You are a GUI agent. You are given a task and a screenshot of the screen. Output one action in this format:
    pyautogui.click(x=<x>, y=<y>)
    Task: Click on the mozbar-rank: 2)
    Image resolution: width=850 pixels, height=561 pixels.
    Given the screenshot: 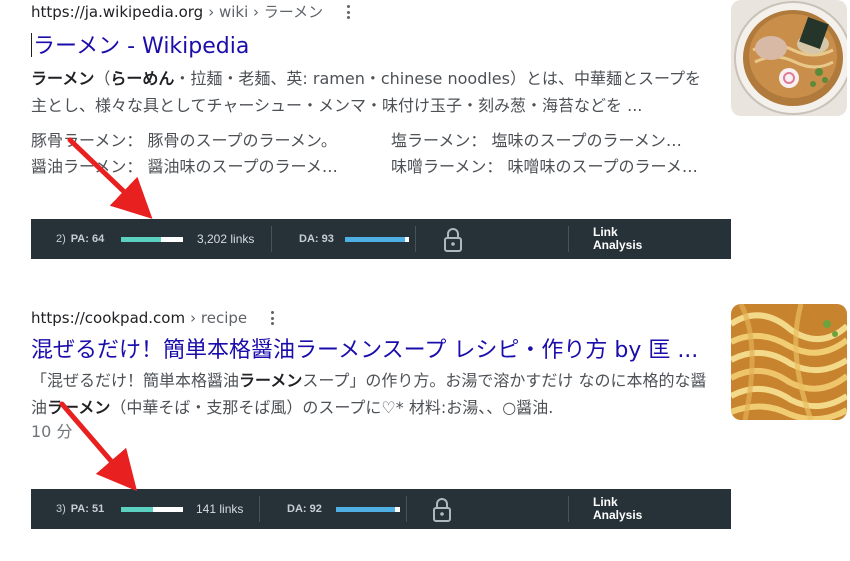 What is the action you would take?
    pyautogui.click(x=61, y=239)
    